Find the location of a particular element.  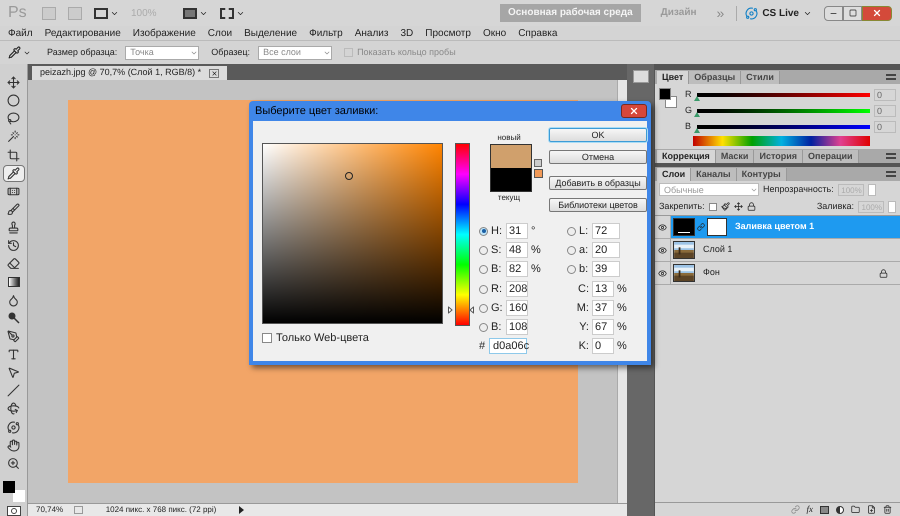

panel-tab: Стили is located at coordinates (760, 77).